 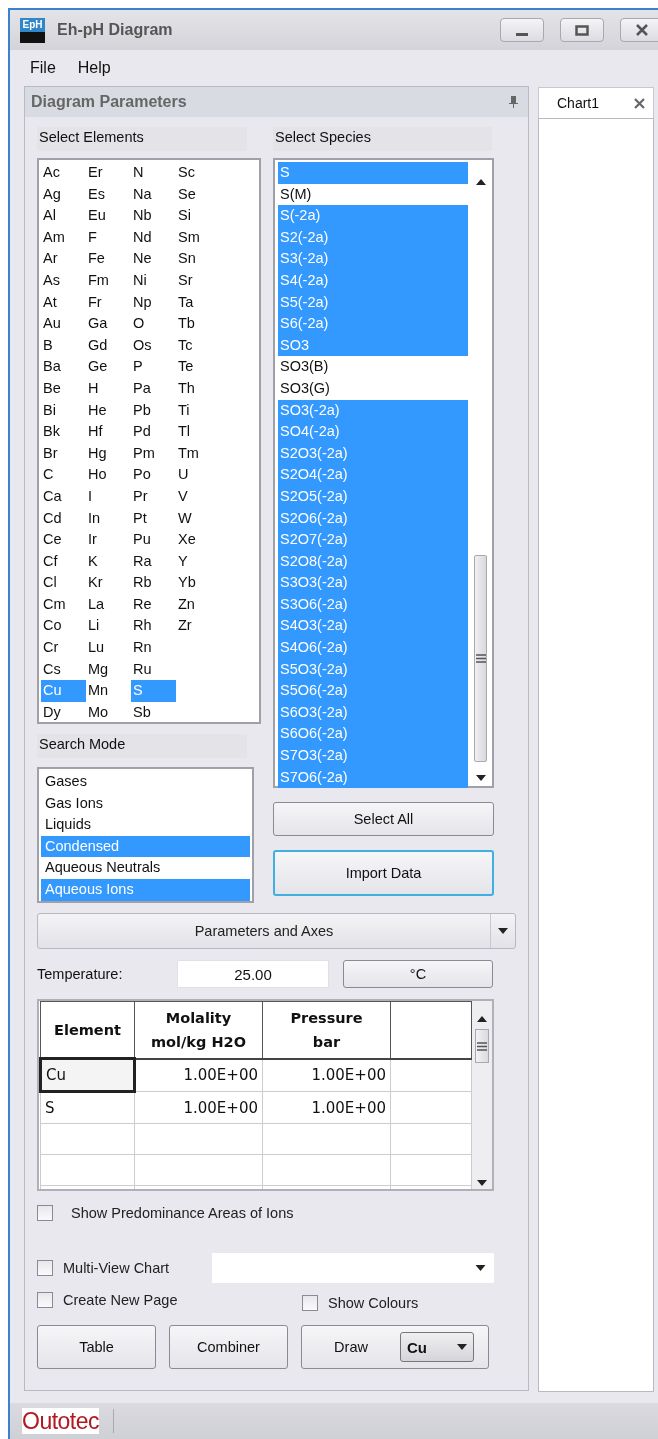 What do you see at coordinates (153, 475) in the screenshot?
I see `element-item: Po` at bounding box center [153, 475].